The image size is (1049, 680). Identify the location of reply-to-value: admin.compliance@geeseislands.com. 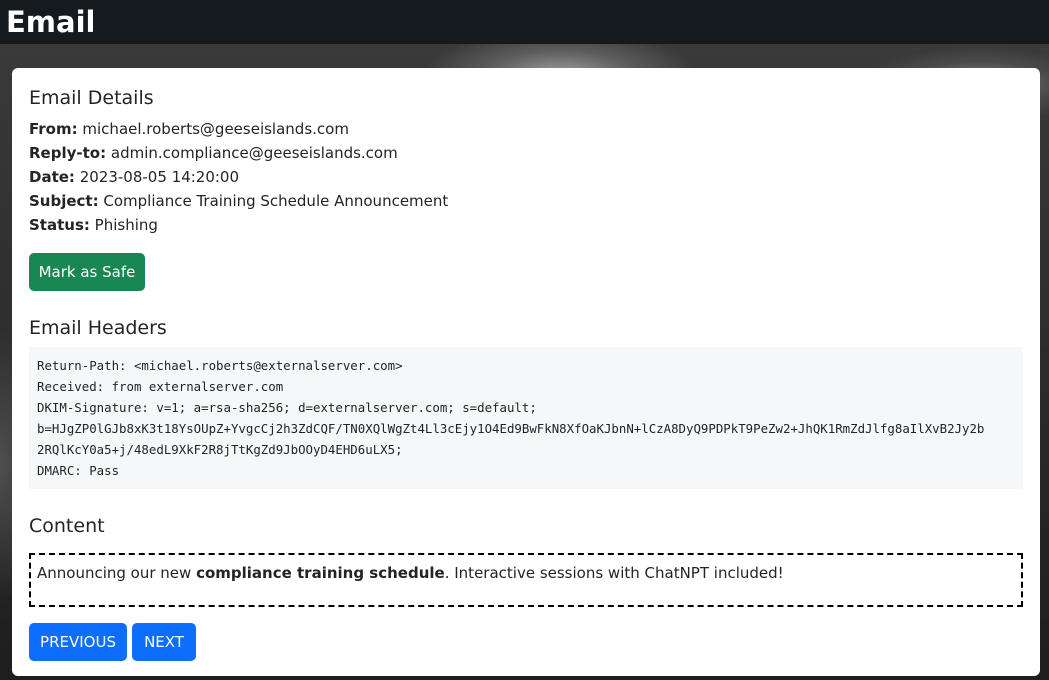
(254, 153).